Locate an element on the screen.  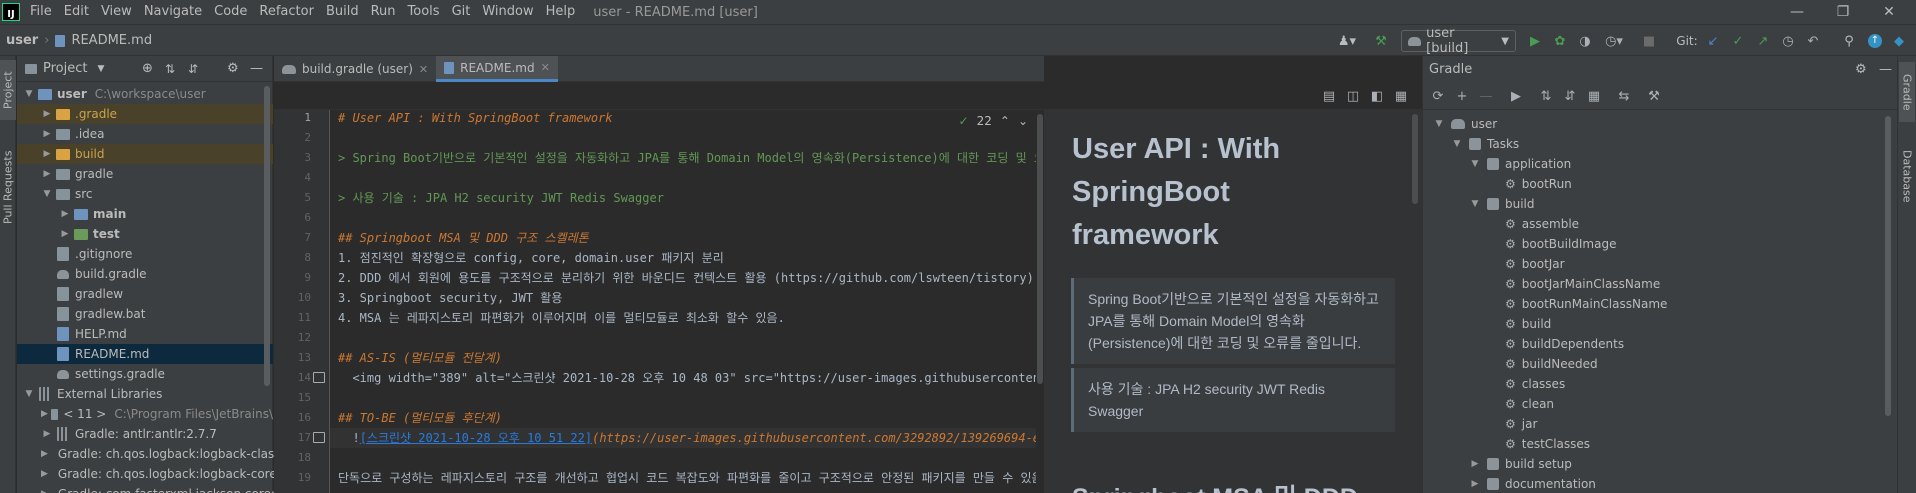
gradle-tree-item: ▶ documentation is located at coordinates (1532, 483).